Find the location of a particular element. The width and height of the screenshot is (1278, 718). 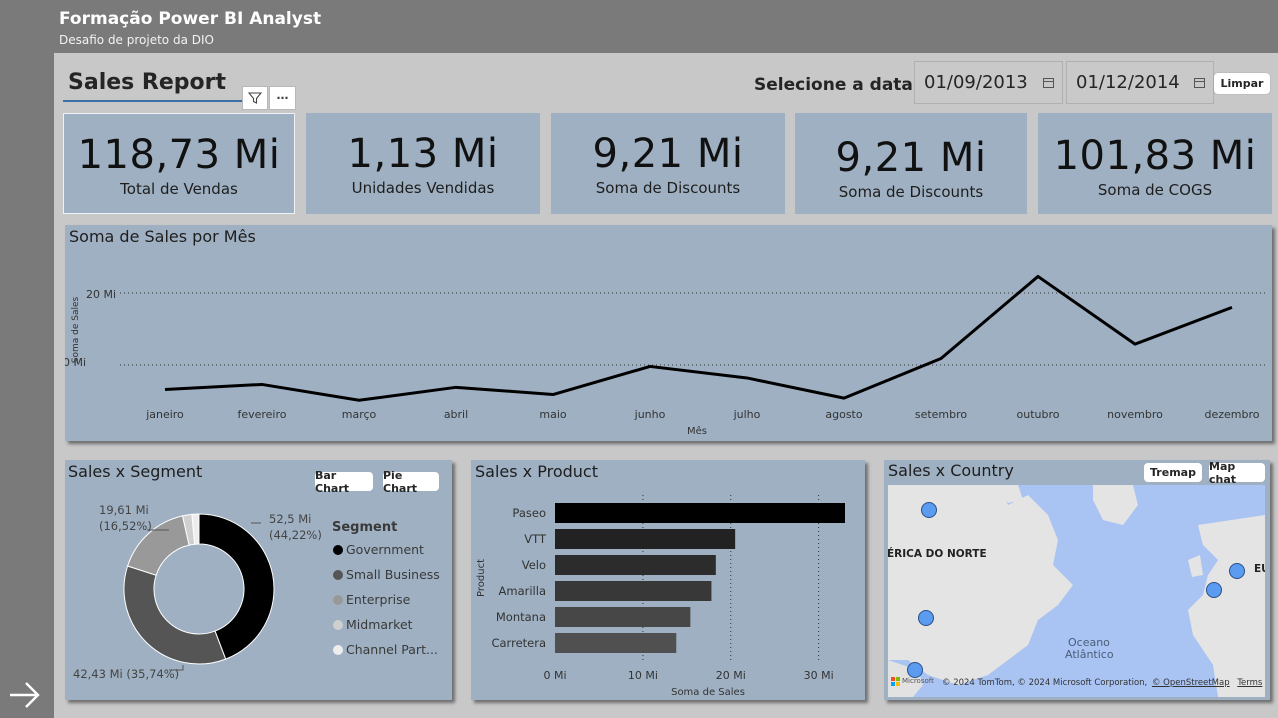

filter-icon is located at coordinates (255, 98).